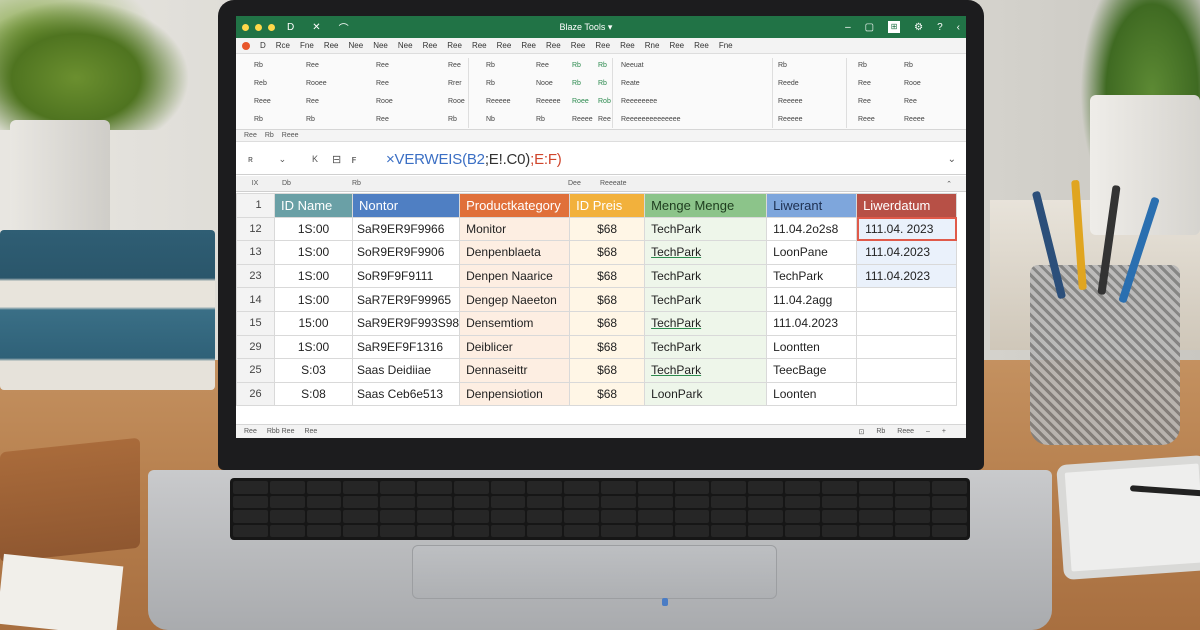  What do you see at coordinates (406, 205) in the screenshot?
I see `column-header-name: Nontor` at bounding box center [406, 205].